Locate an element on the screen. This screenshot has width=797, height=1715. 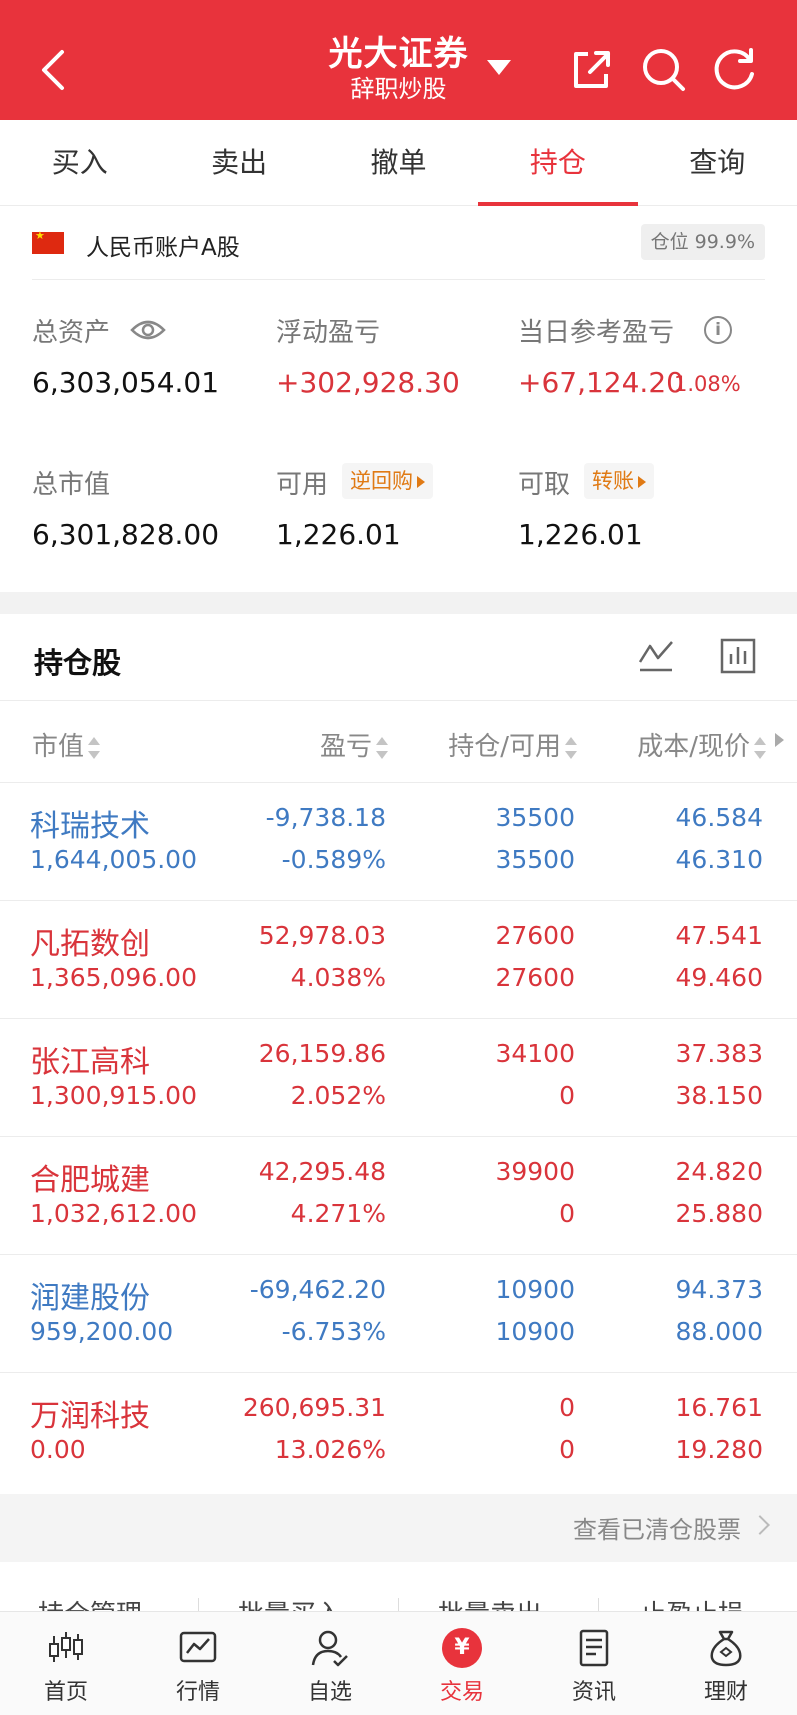
col-cost-price-label: 成本/现价 is located at coordinates (693, 747).